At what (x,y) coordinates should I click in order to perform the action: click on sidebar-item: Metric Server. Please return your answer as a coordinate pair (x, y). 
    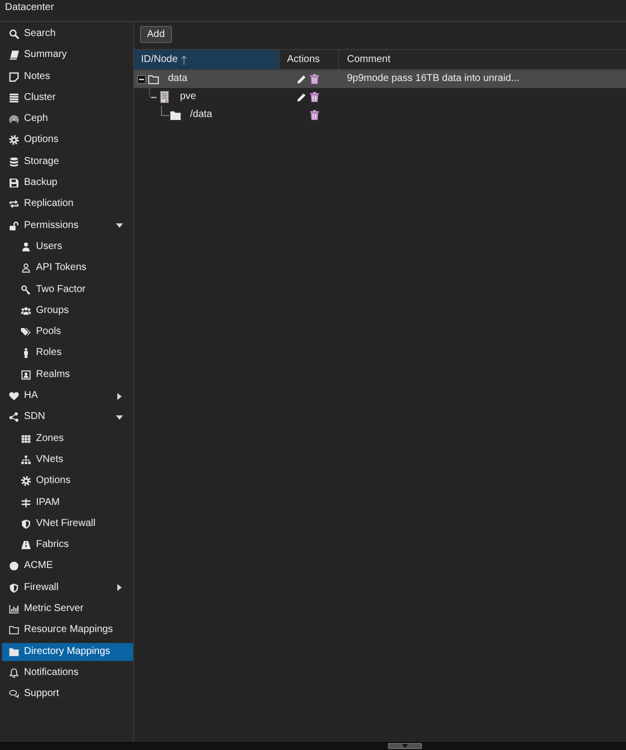
    Looking at the image, I should click on (67, 609).